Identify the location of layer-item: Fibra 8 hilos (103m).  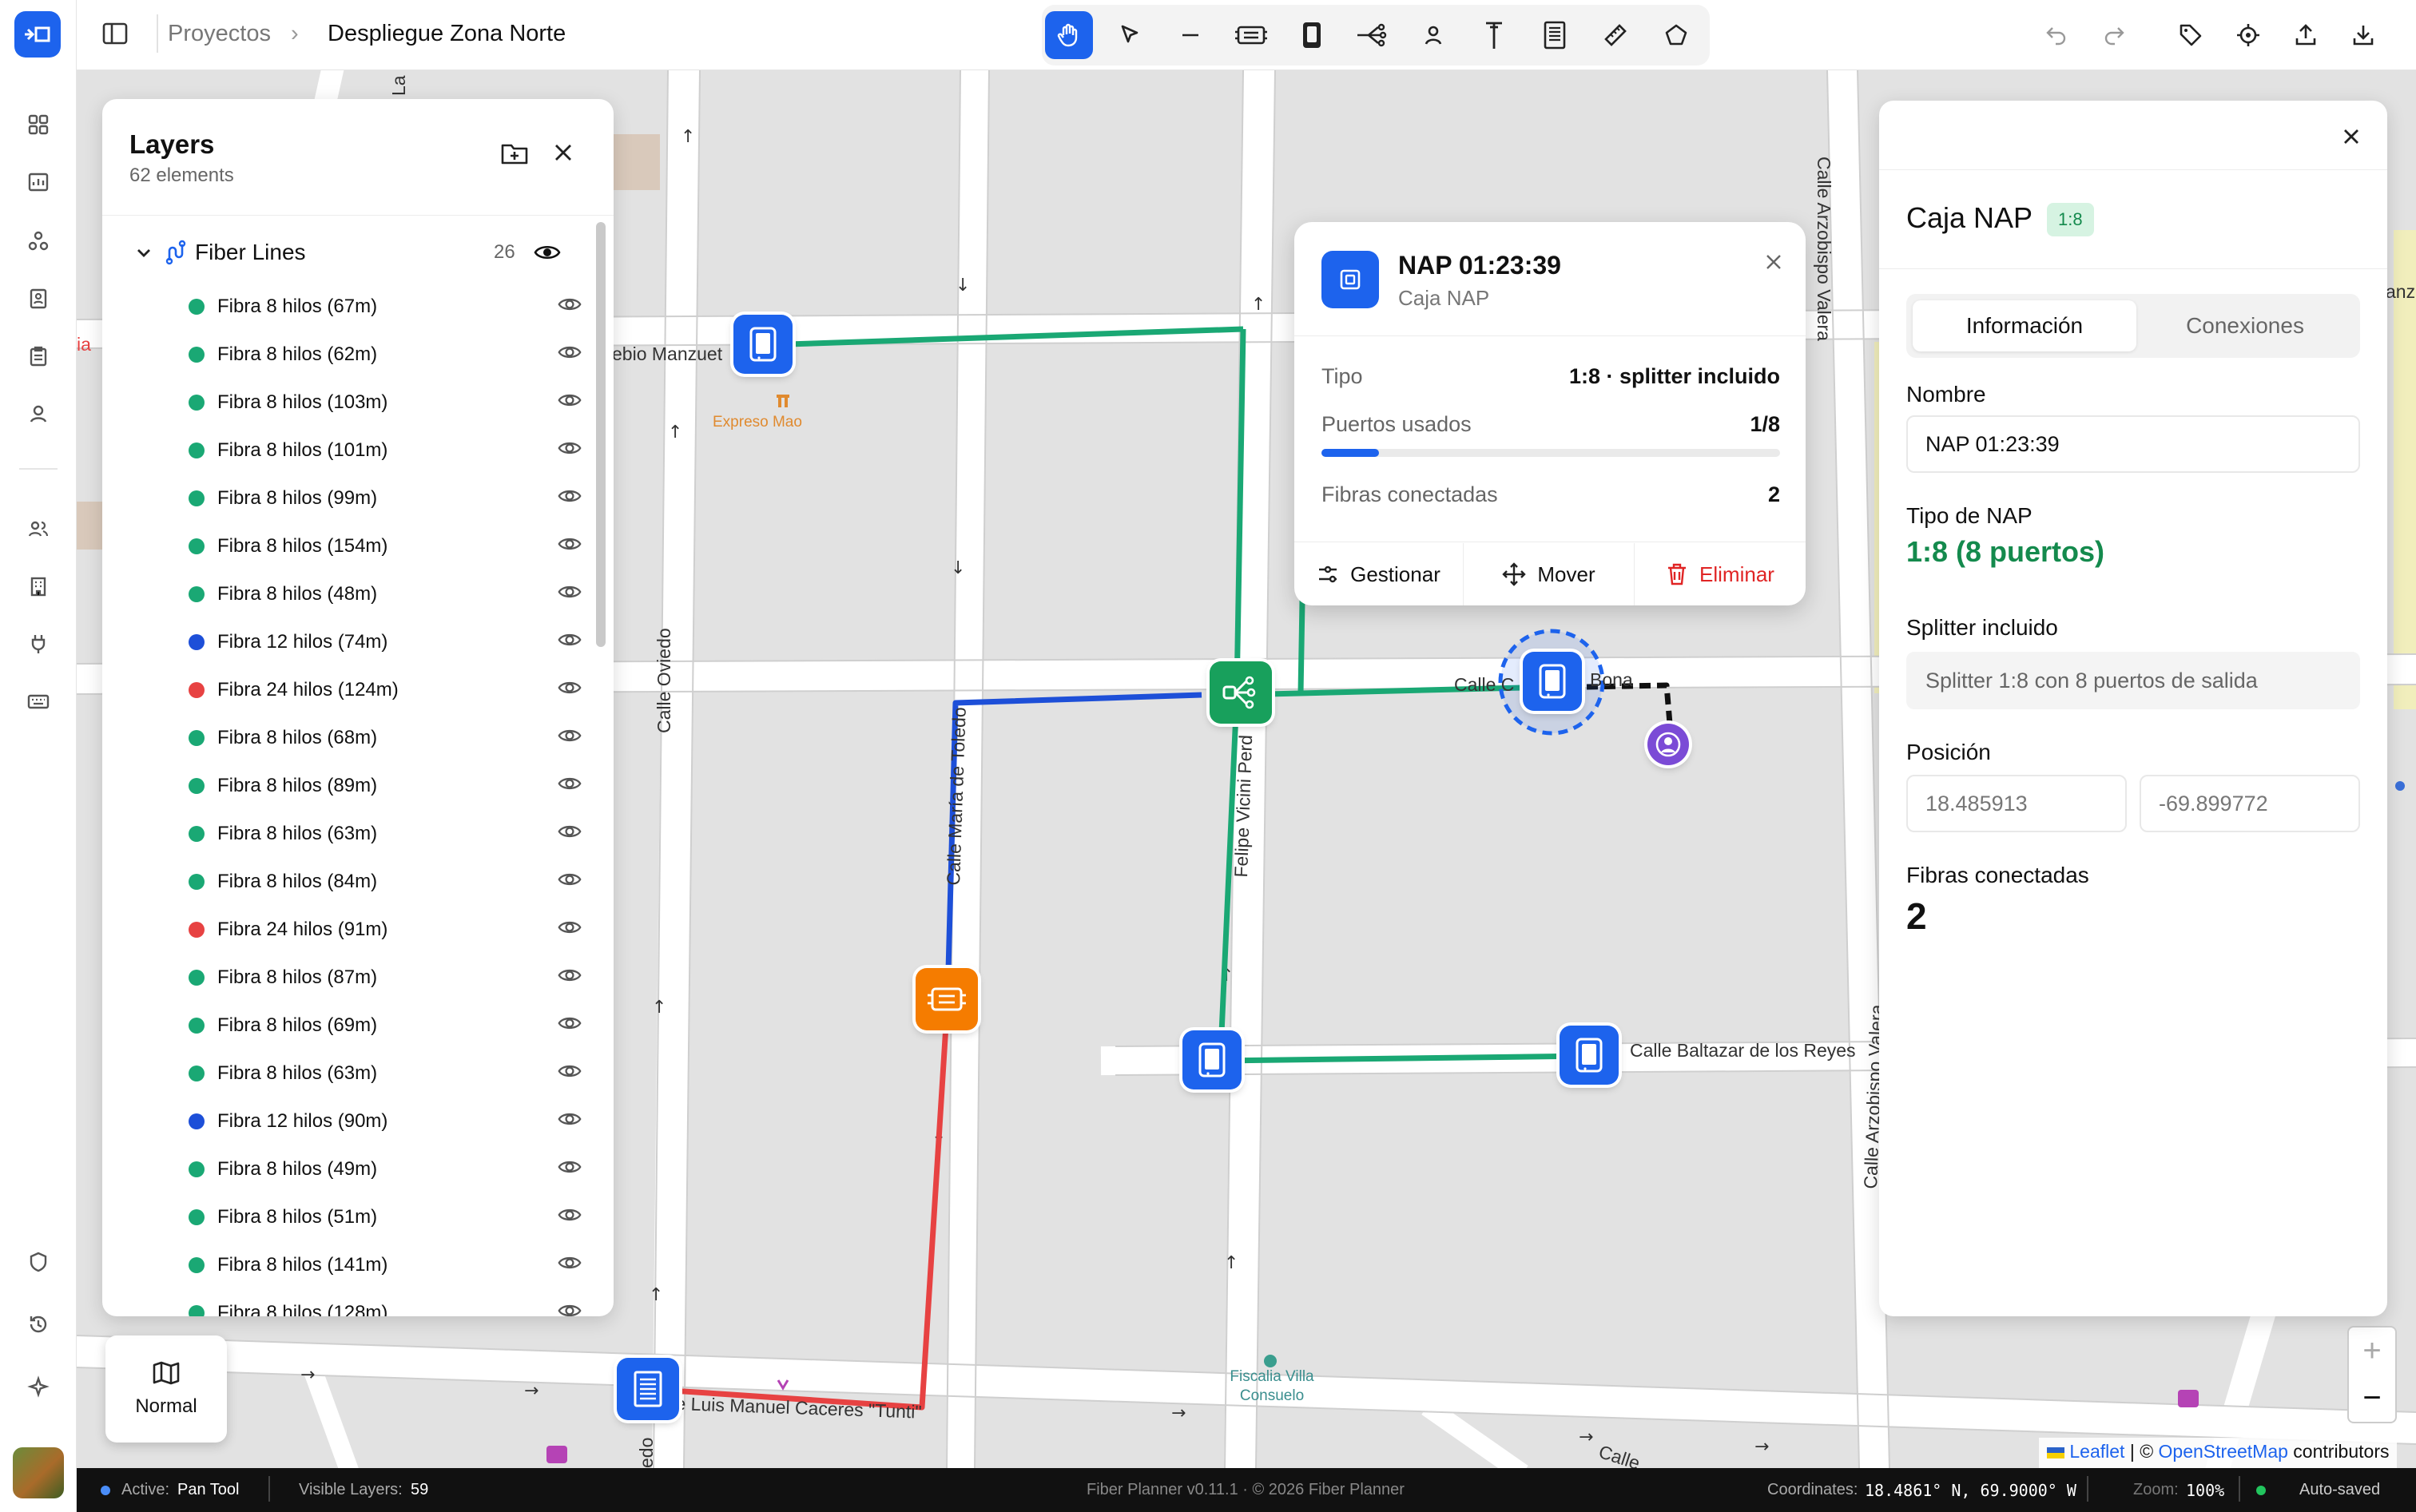
(346, 403).